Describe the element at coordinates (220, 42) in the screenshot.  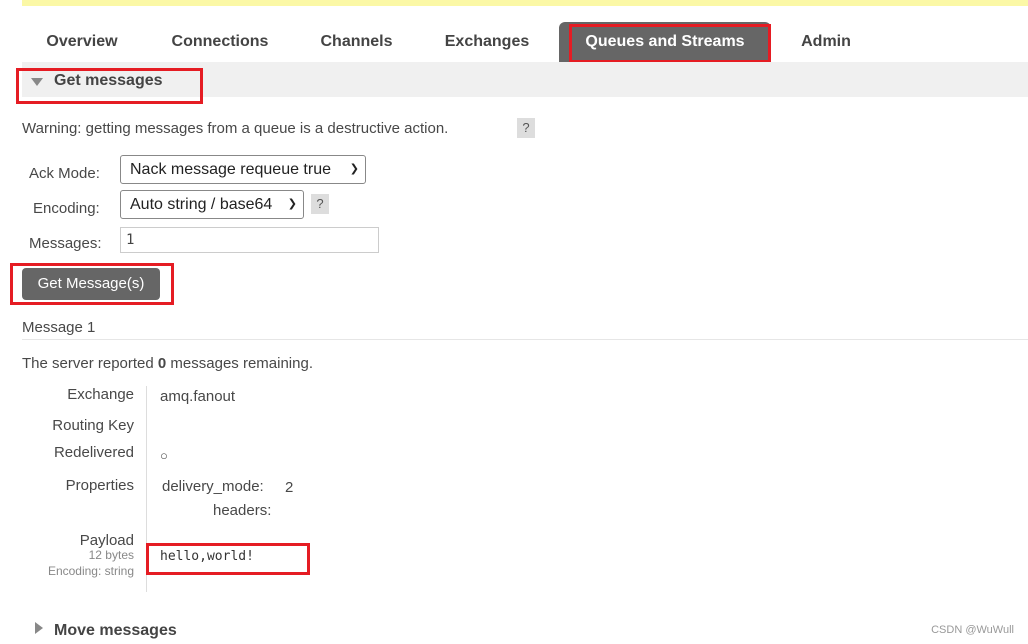
I see `tab-connections: Connections` at that location.